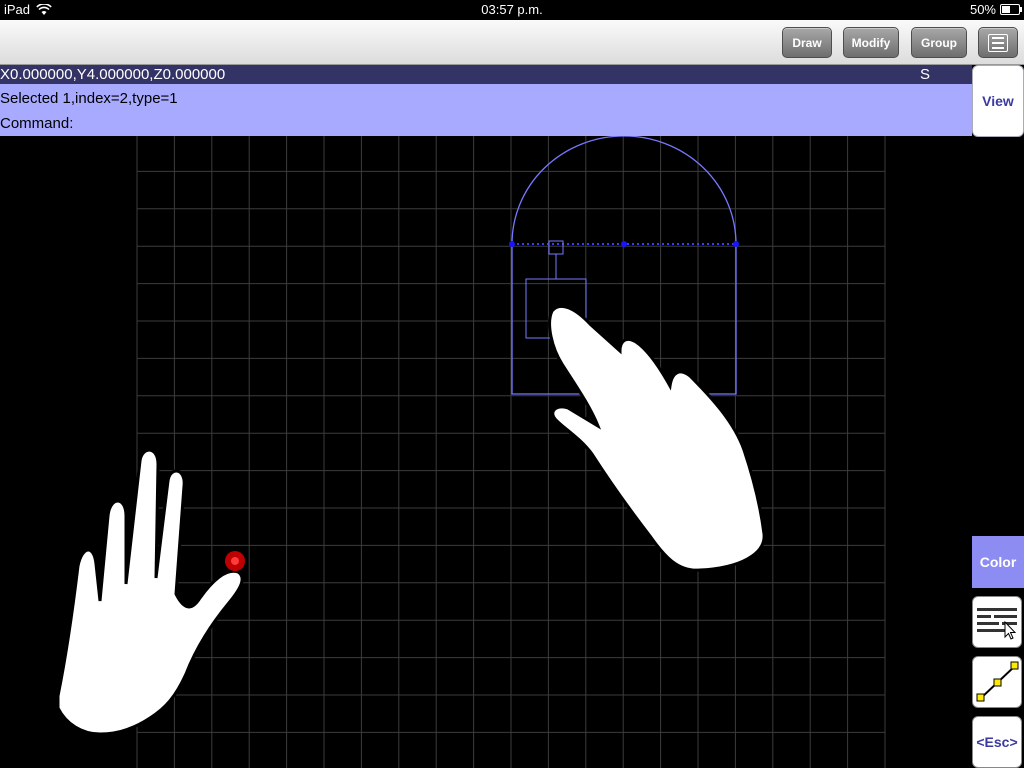  What do you see at coordinates (89, 98) in the screenshot?
I see `selection-status: Selected 1,index=2,type=1` at bounding box center [89, 98].